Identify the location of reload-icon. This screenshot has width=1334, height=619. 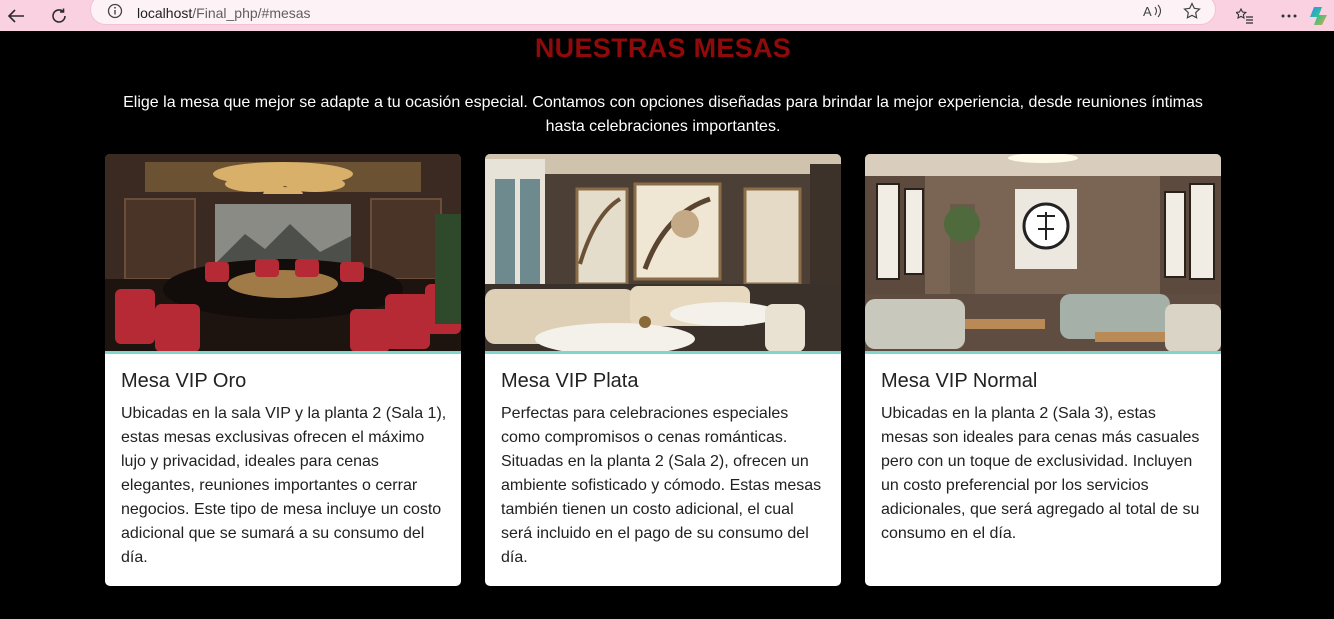
(59, 15).